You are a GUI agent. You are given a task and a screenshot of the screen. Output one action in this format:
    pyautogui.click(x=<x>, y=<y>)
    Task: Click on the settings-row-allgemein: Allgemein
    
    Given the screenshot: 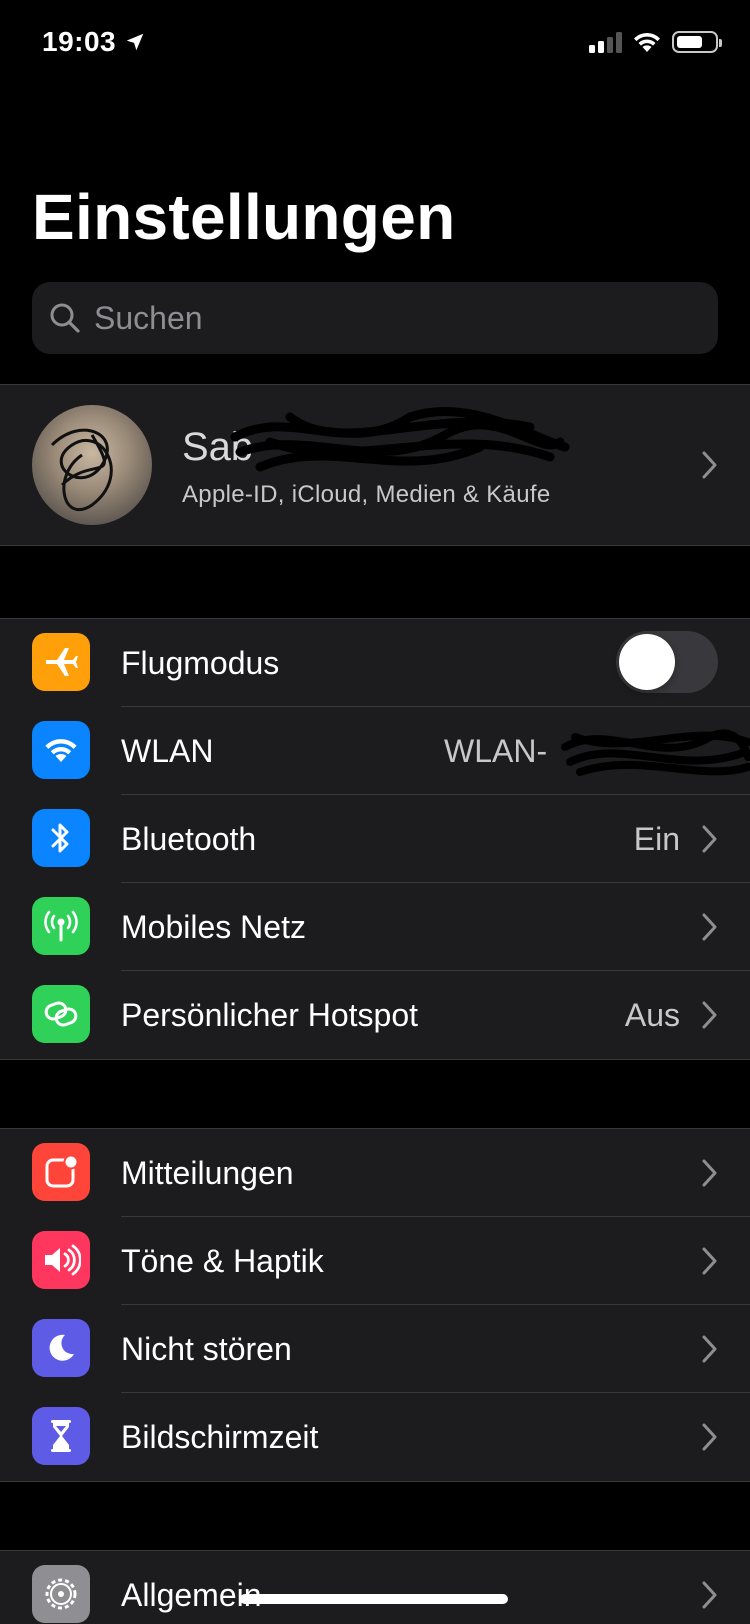 What is the action you would take?
    pyautogui.click(x=375, y=1587)
    